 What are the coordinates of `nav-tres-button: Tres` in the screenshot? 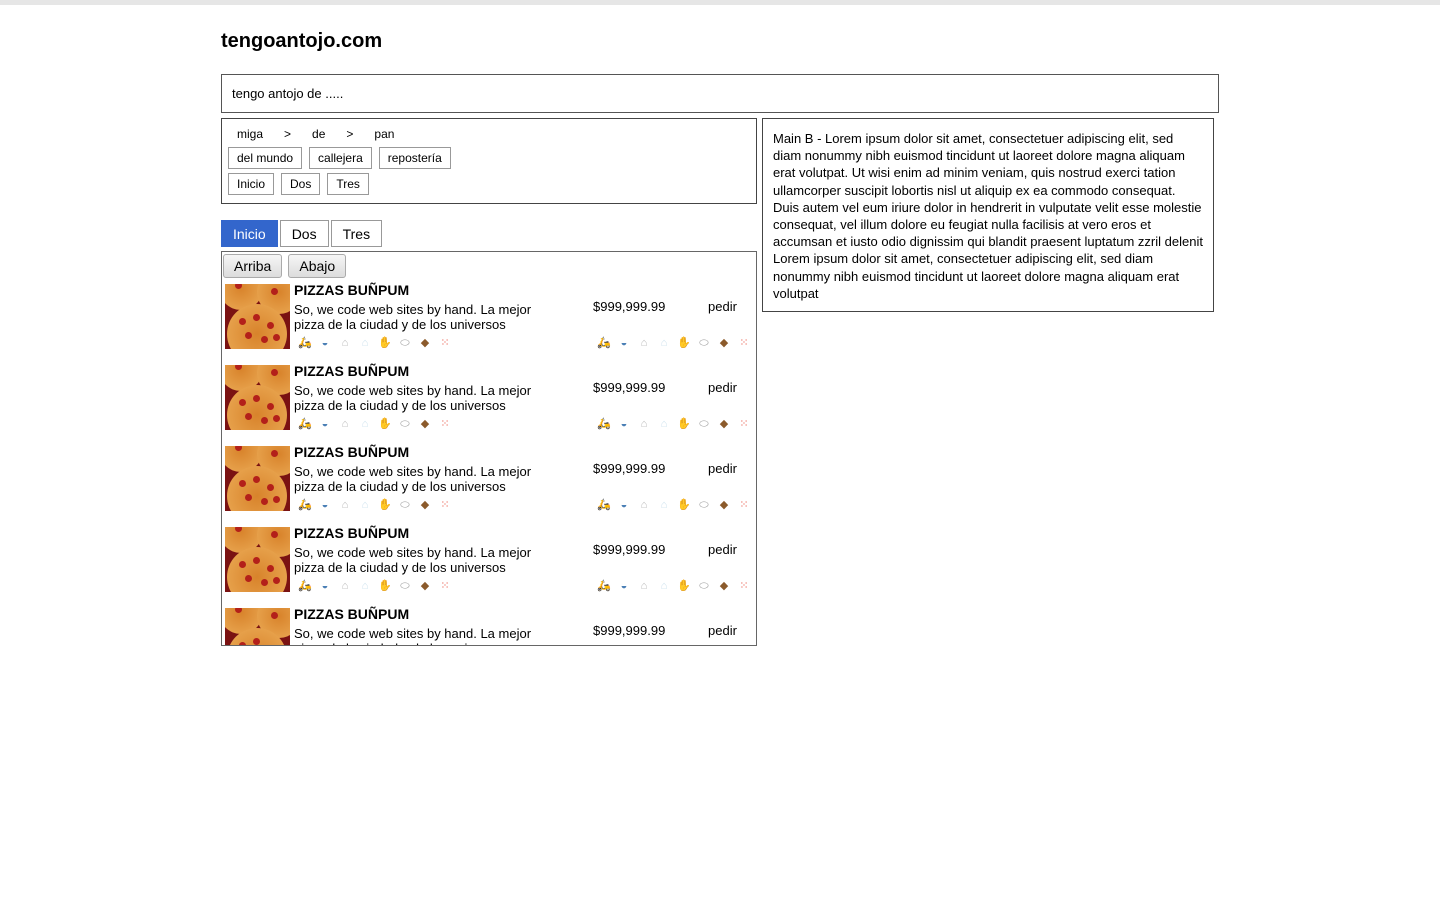 It's located at (348, 184).